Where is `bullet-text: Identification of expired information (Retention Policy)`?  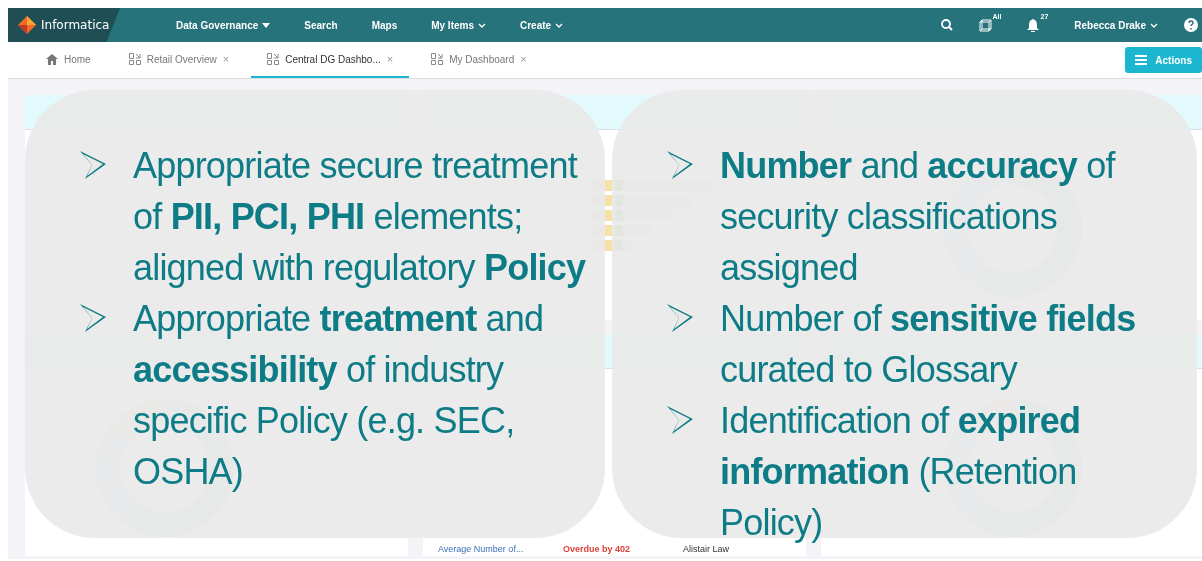 bullet-text: Identification of expired information (Retention Policy) is located at coordinates (901, 472).